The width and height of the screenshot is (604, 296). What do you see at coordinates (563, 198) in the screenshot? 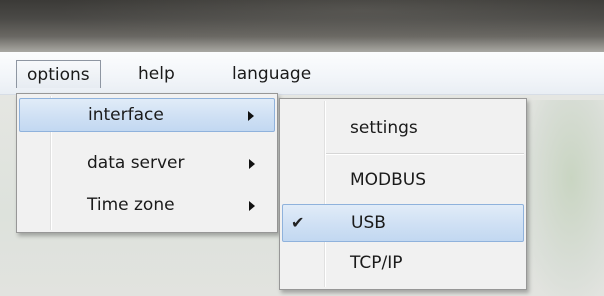
I see `background-decoration` at bounding box center [563, 198].